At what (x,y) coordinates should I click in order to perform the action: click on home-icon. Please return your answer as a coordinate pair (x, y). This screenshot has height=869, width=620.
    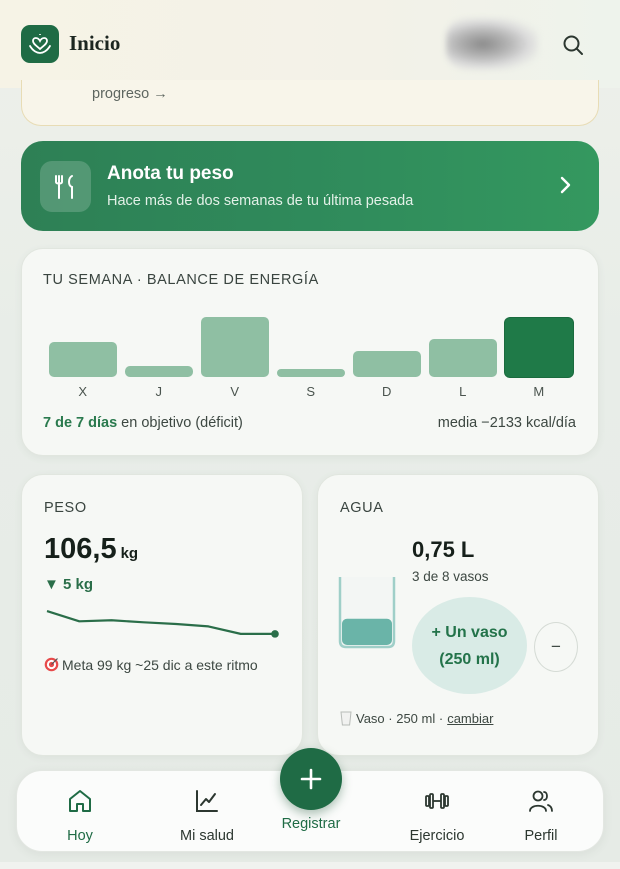
    Looking at the image, I should click on (80, 801).